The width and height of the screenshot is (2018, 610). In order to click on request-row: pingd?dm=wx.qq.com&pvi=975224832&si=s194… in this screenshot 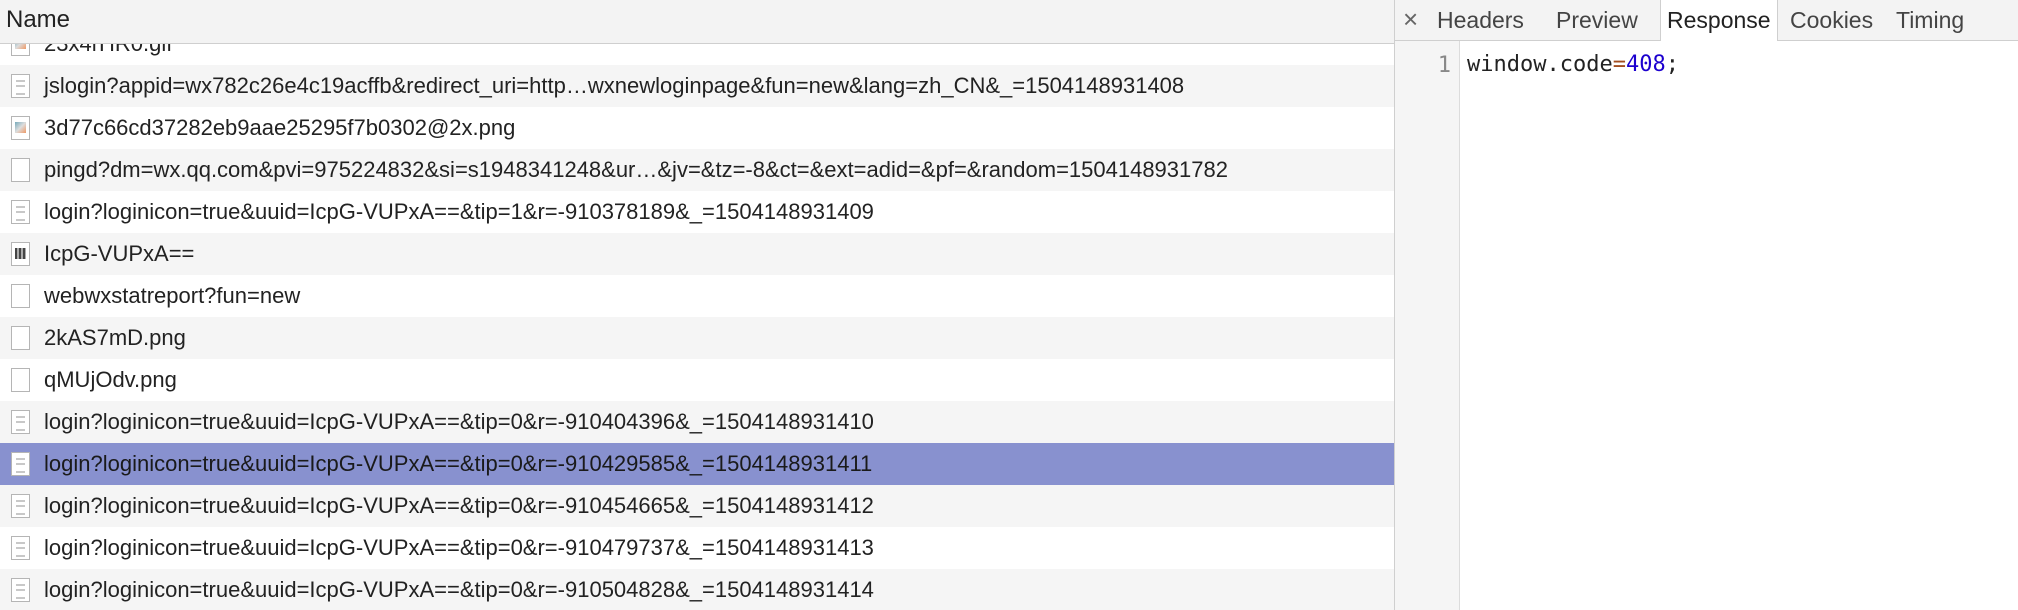, I will do `click(697, 170)`.